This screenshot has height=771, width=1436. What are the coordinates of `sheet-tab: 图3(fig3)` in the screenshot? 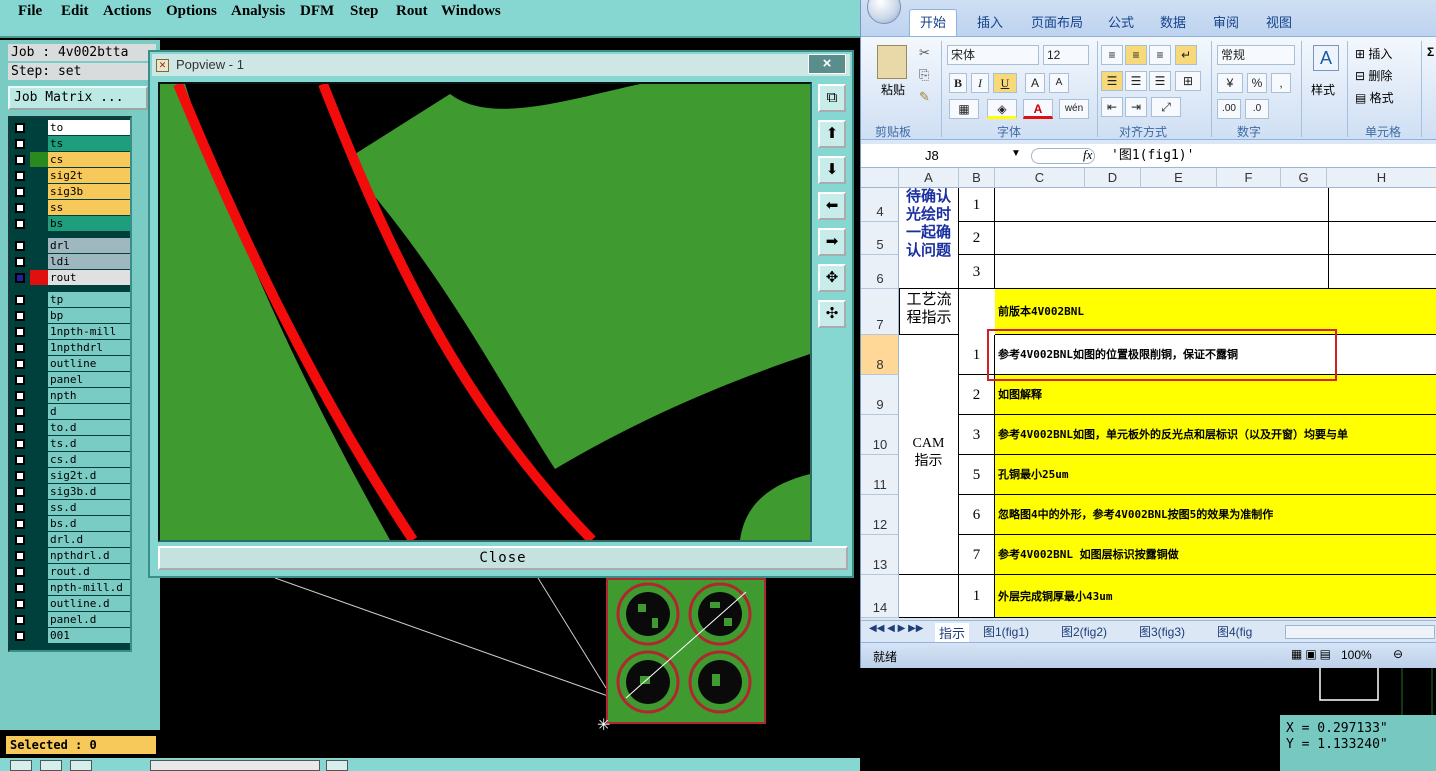 It's located at (1162, 631).